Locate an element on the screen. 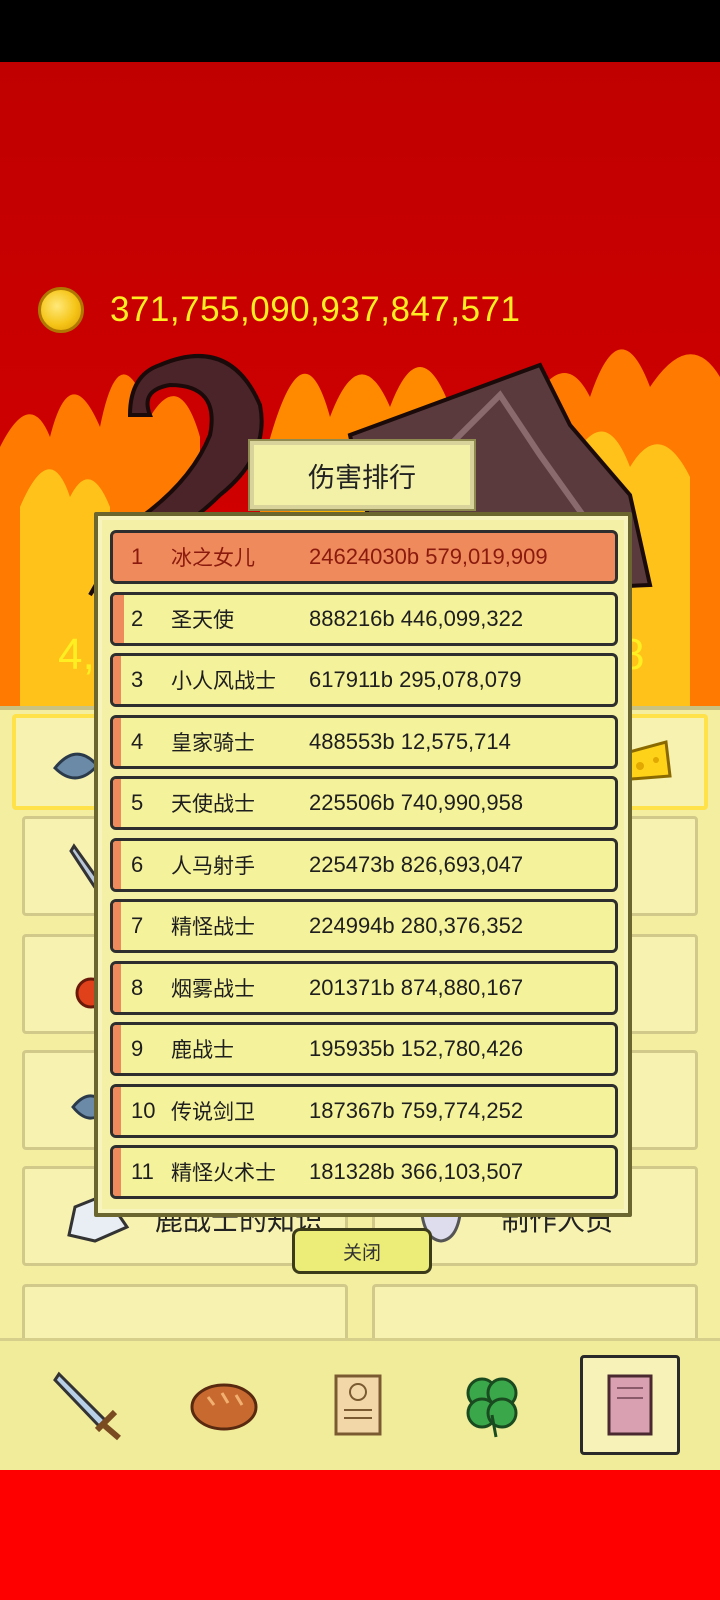  ranking-title: 伤害排行 is located at coordinates (362, 475).